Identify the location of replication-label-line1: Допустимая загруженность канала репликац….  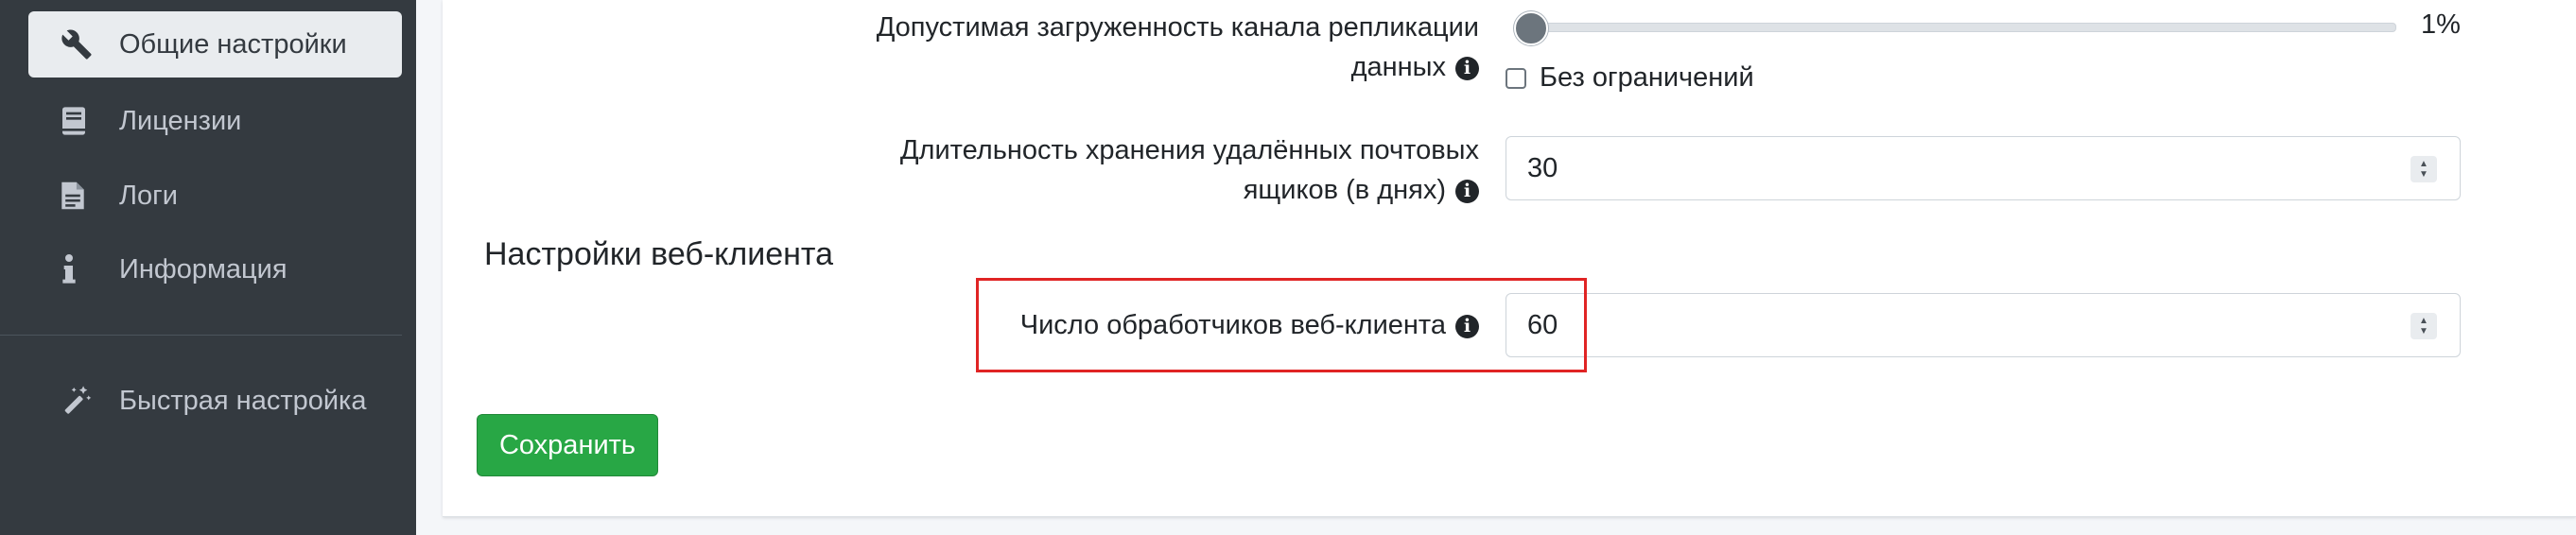
(1177, 28).